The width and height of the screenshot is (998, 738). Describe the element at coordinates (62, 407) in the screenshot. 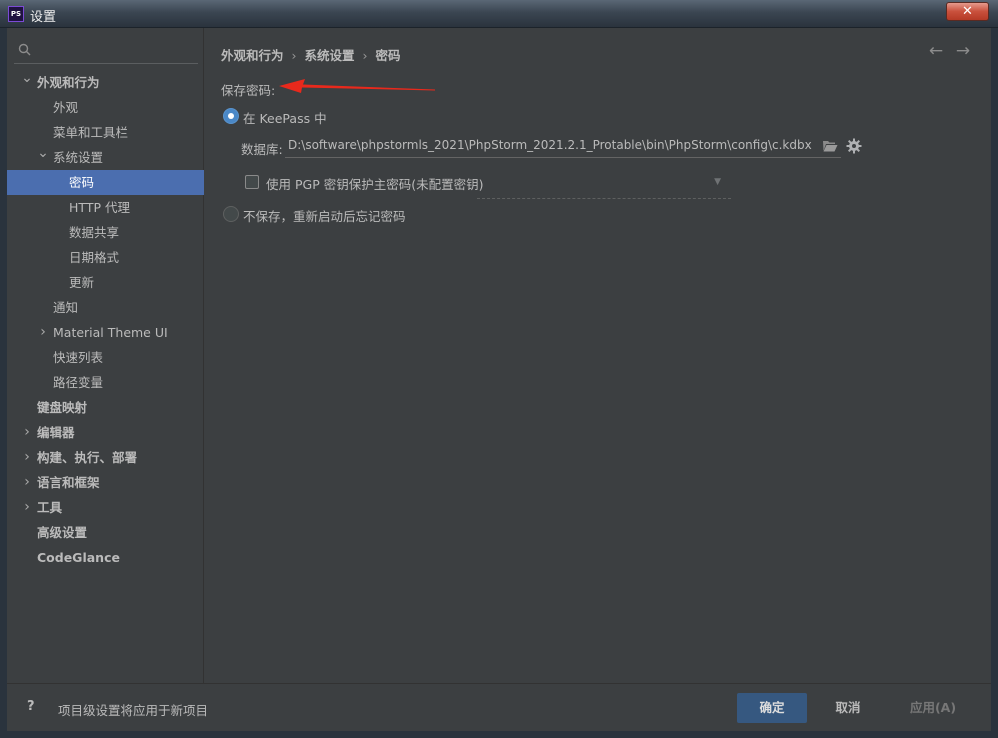

I see `sidebar-item-label: 键盘映射` at that location.